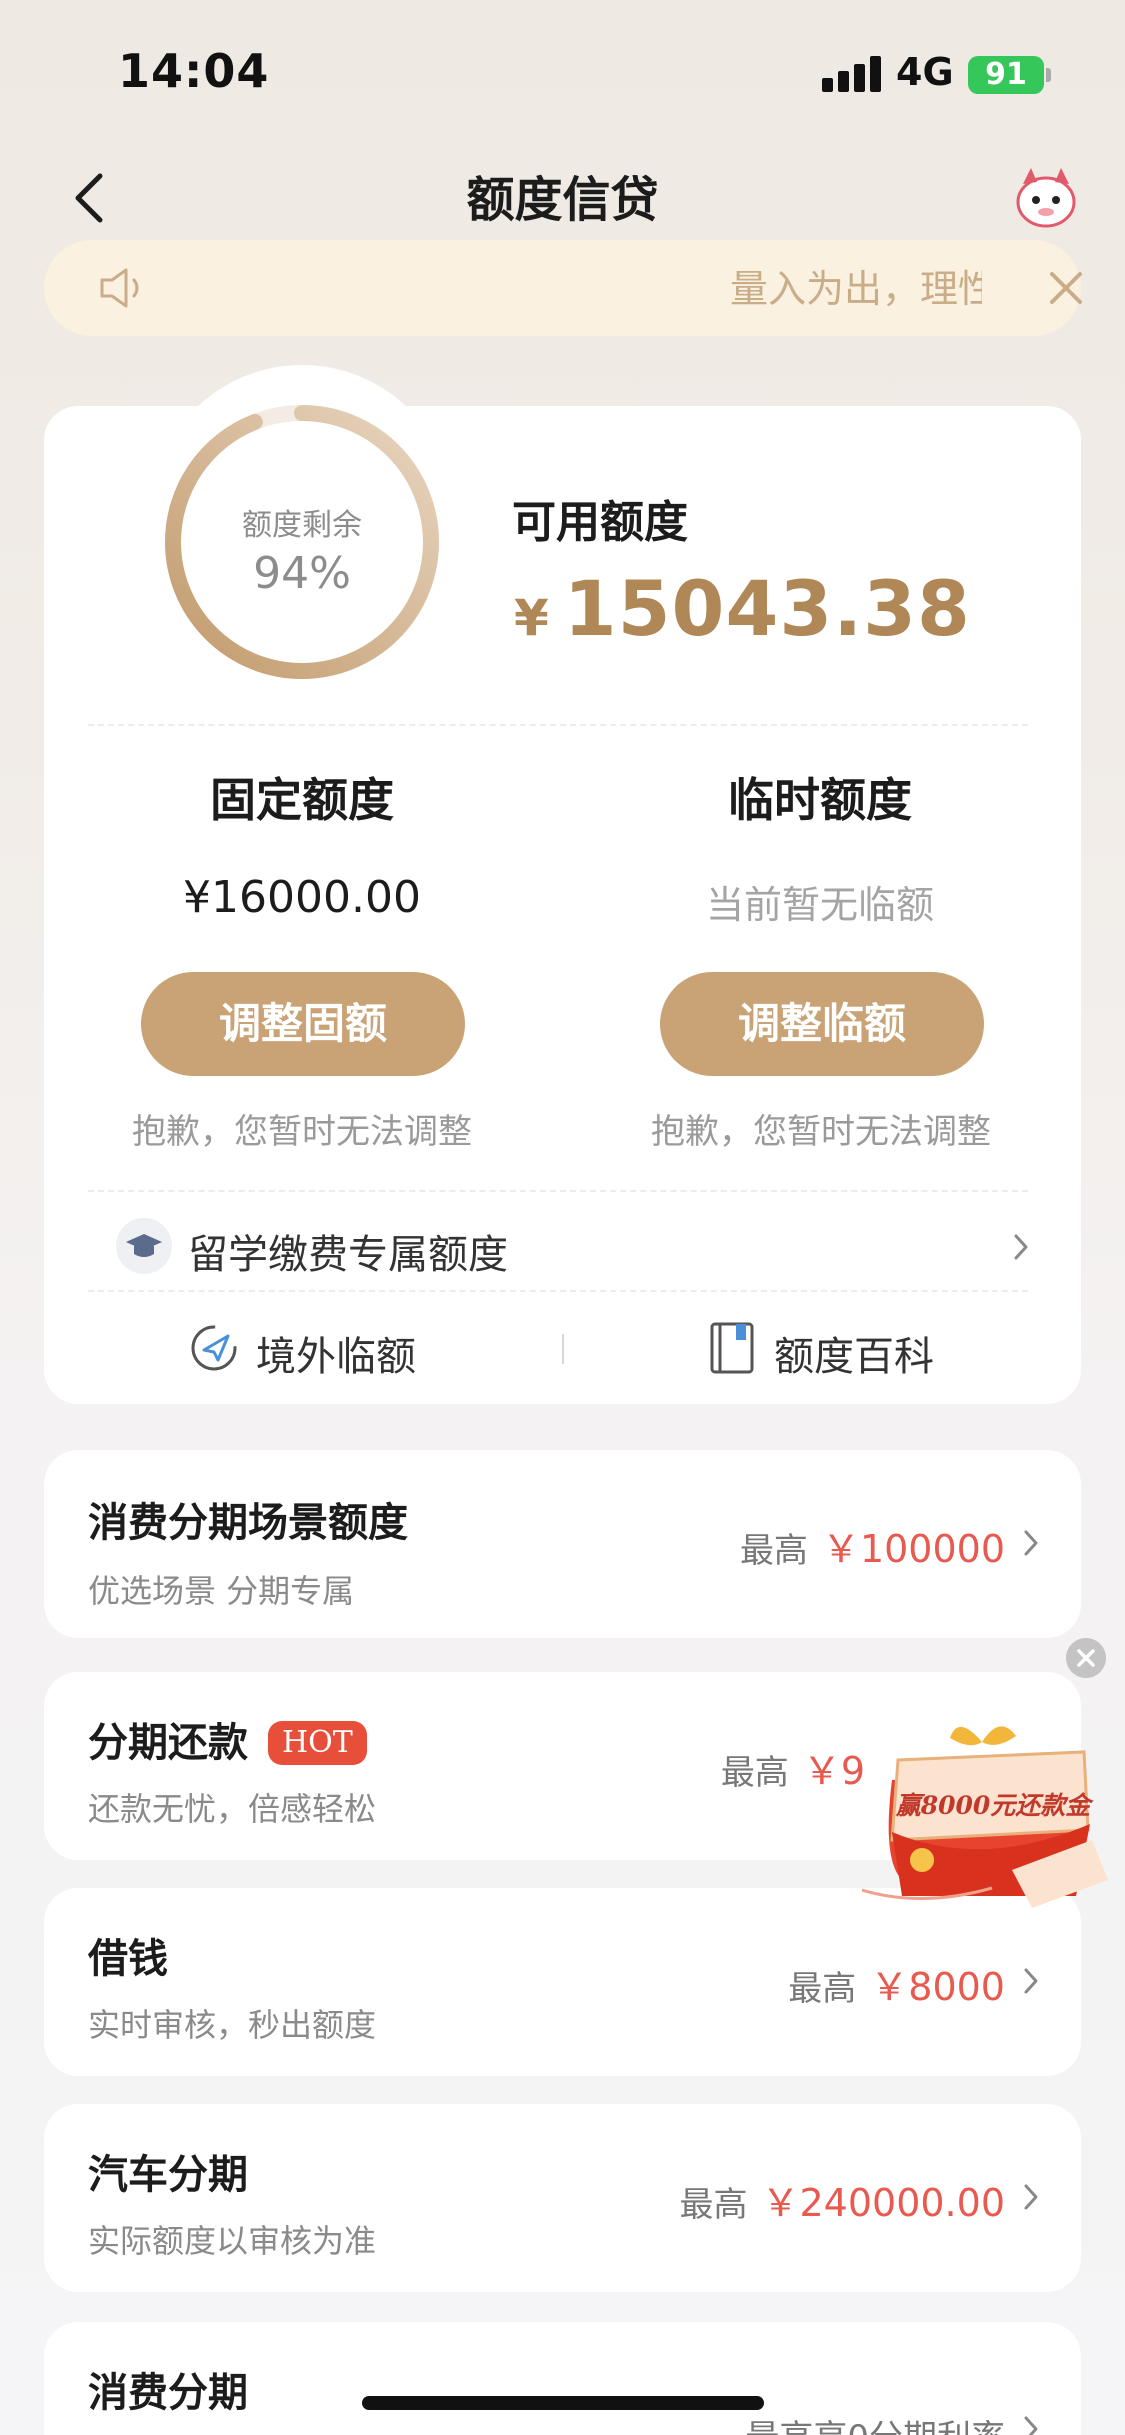 This screenshot has height=2435, width=1125. Describe the element at coordinates (232, 2241) in the screenshot. I see `product-subtitle: 实际额度以审核为准` at that location.